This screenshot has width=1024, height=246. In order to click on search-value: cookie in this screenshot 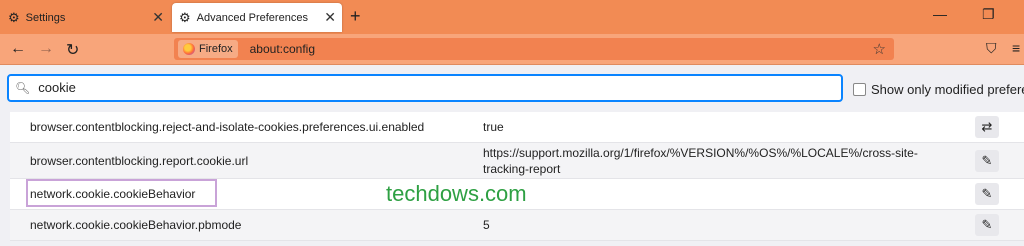, I will do `click(278, 88)`.